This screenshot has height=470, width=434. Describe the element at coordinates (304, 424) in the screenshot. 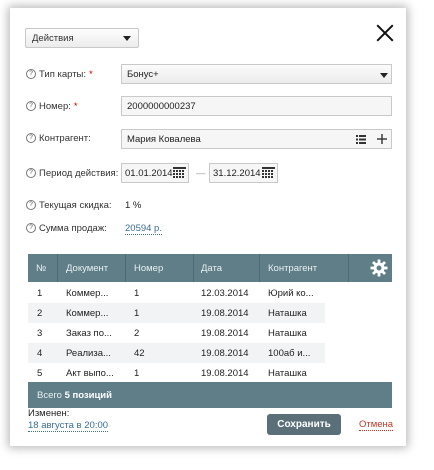

I see `save-button: Сохранить` at that location.